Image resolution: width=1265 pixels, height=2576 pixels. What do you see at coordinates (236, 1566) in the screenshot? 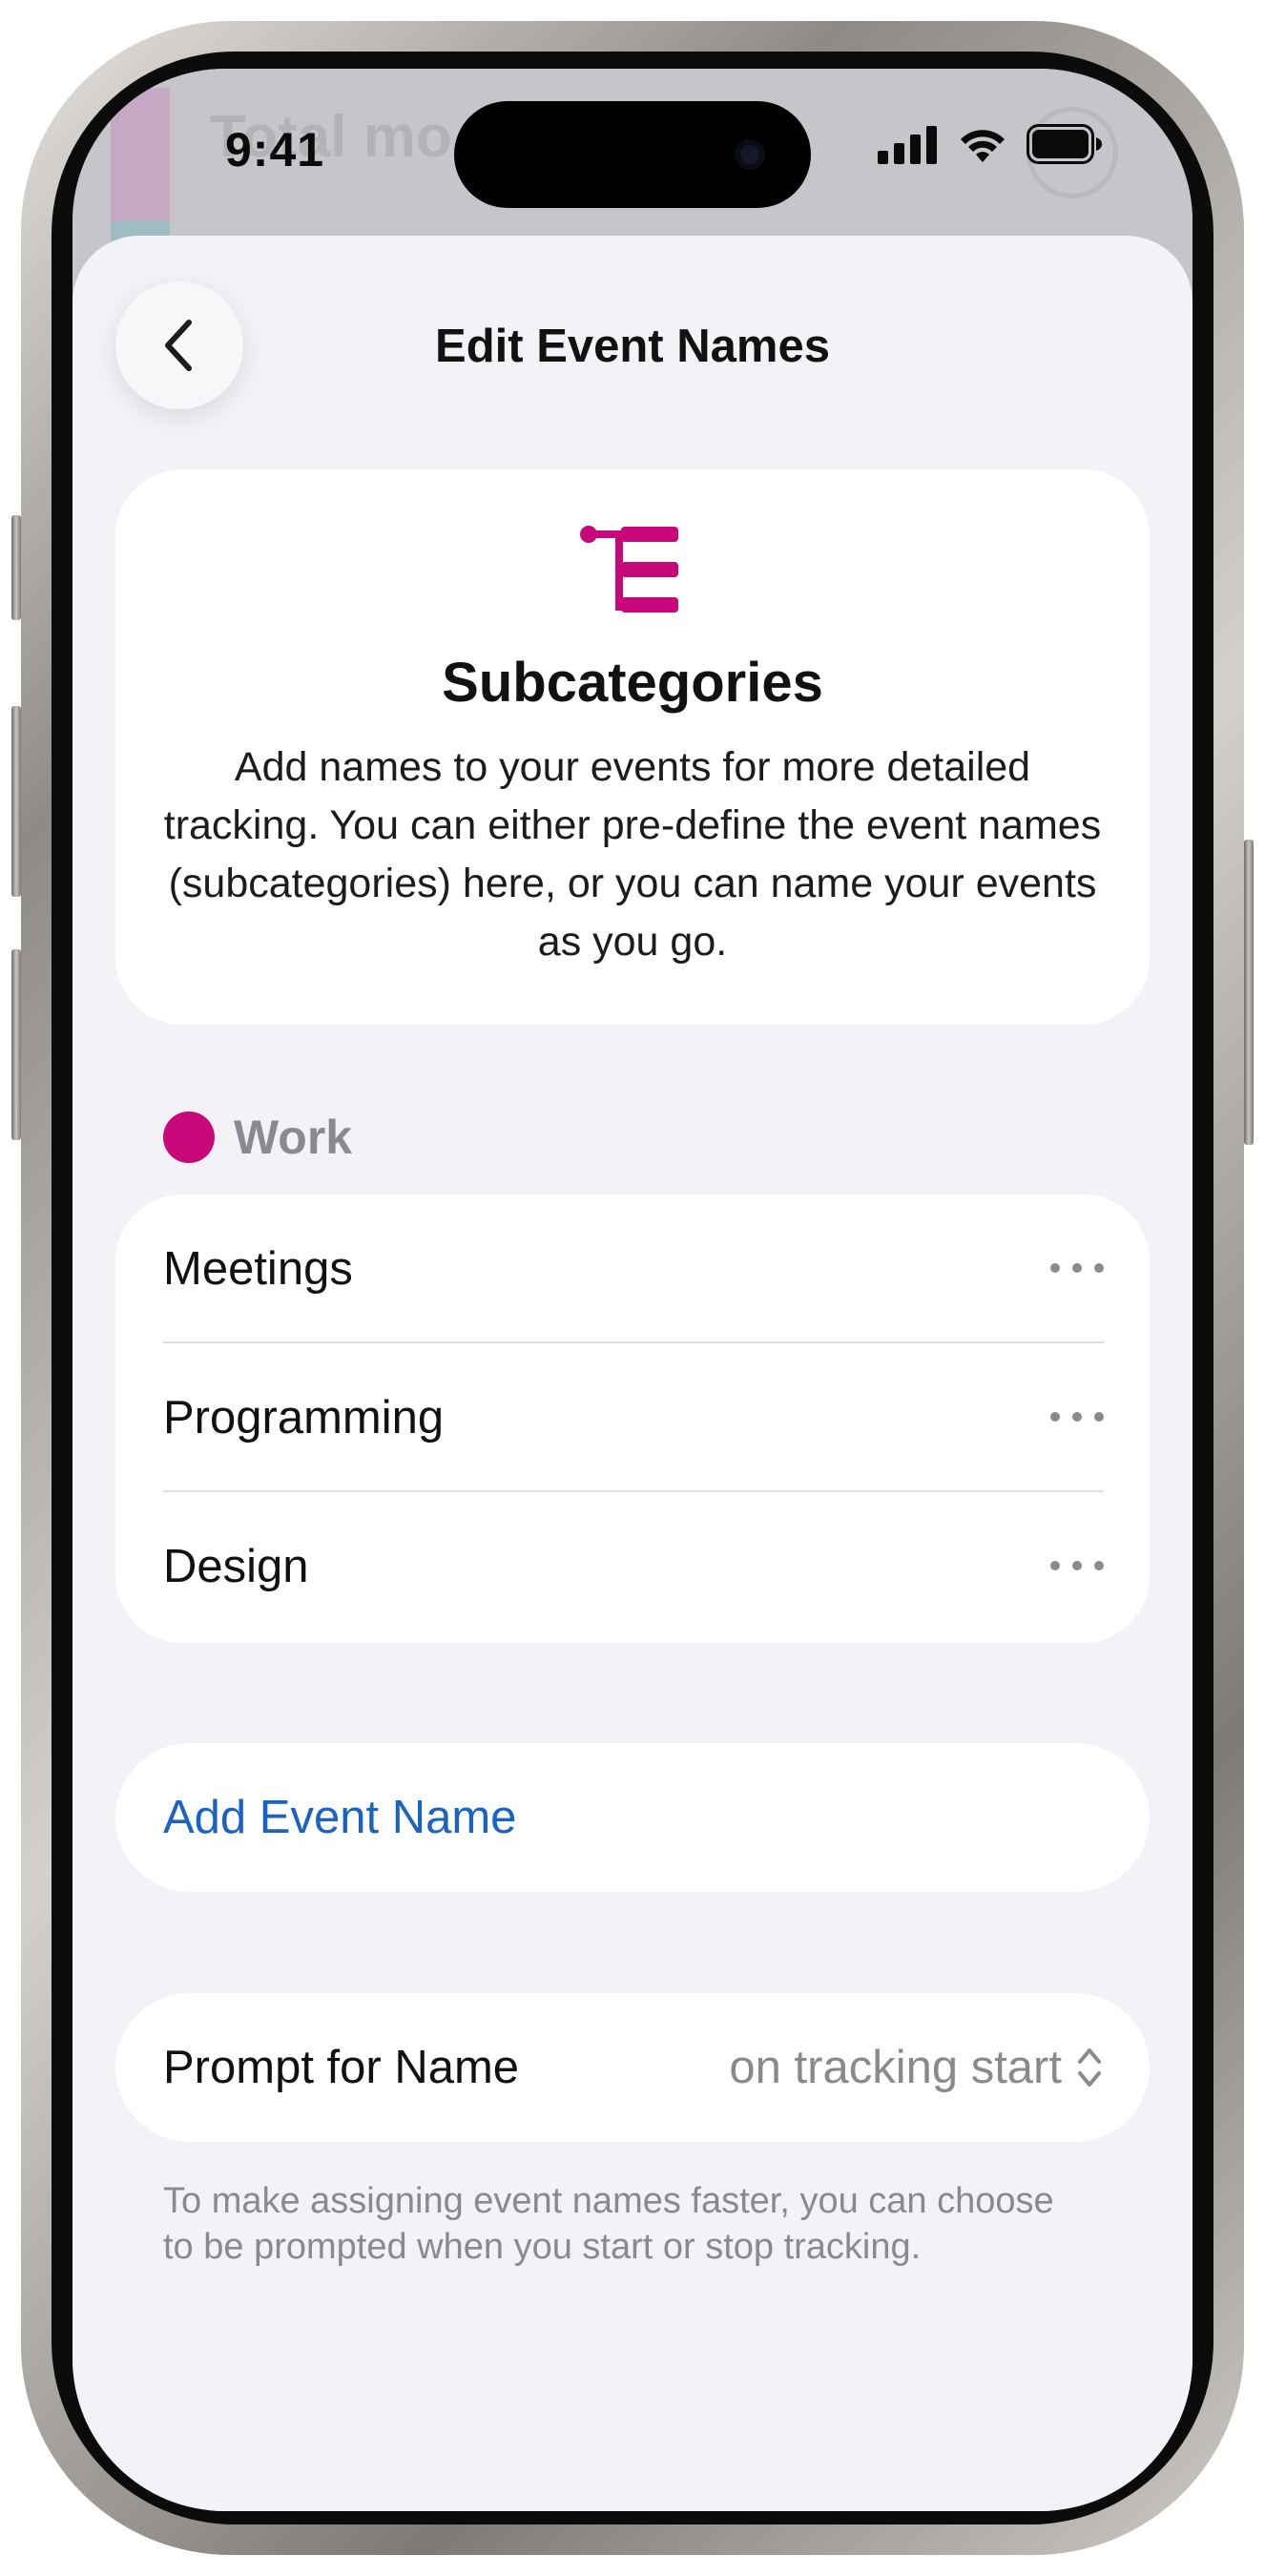
I see `event-name-label: Design` at bounding box center [236, 1566].